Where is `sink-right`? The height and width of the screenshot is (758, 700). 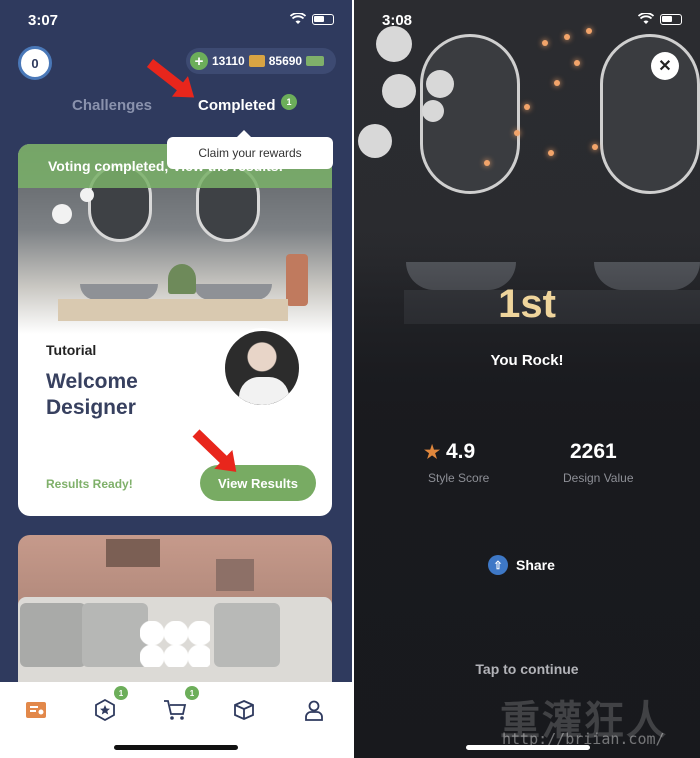
sink-right is located at coordinates (233, 292).